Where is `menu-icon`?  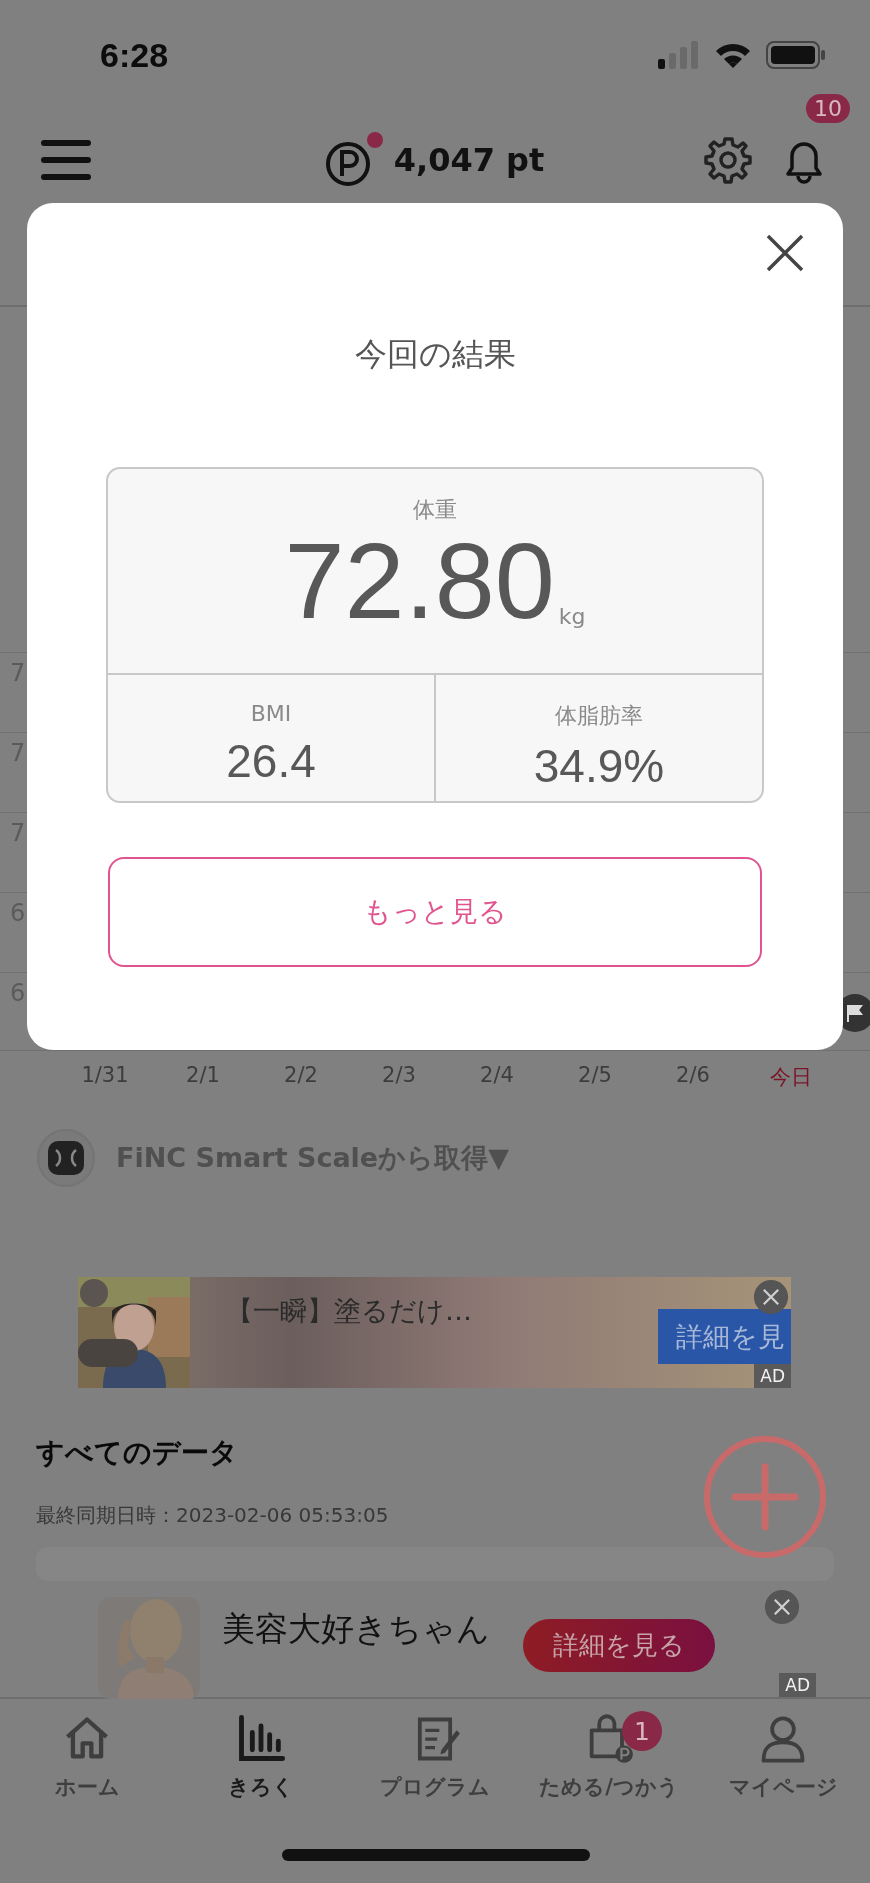 menu-icon is located at coordinates (66, 160).